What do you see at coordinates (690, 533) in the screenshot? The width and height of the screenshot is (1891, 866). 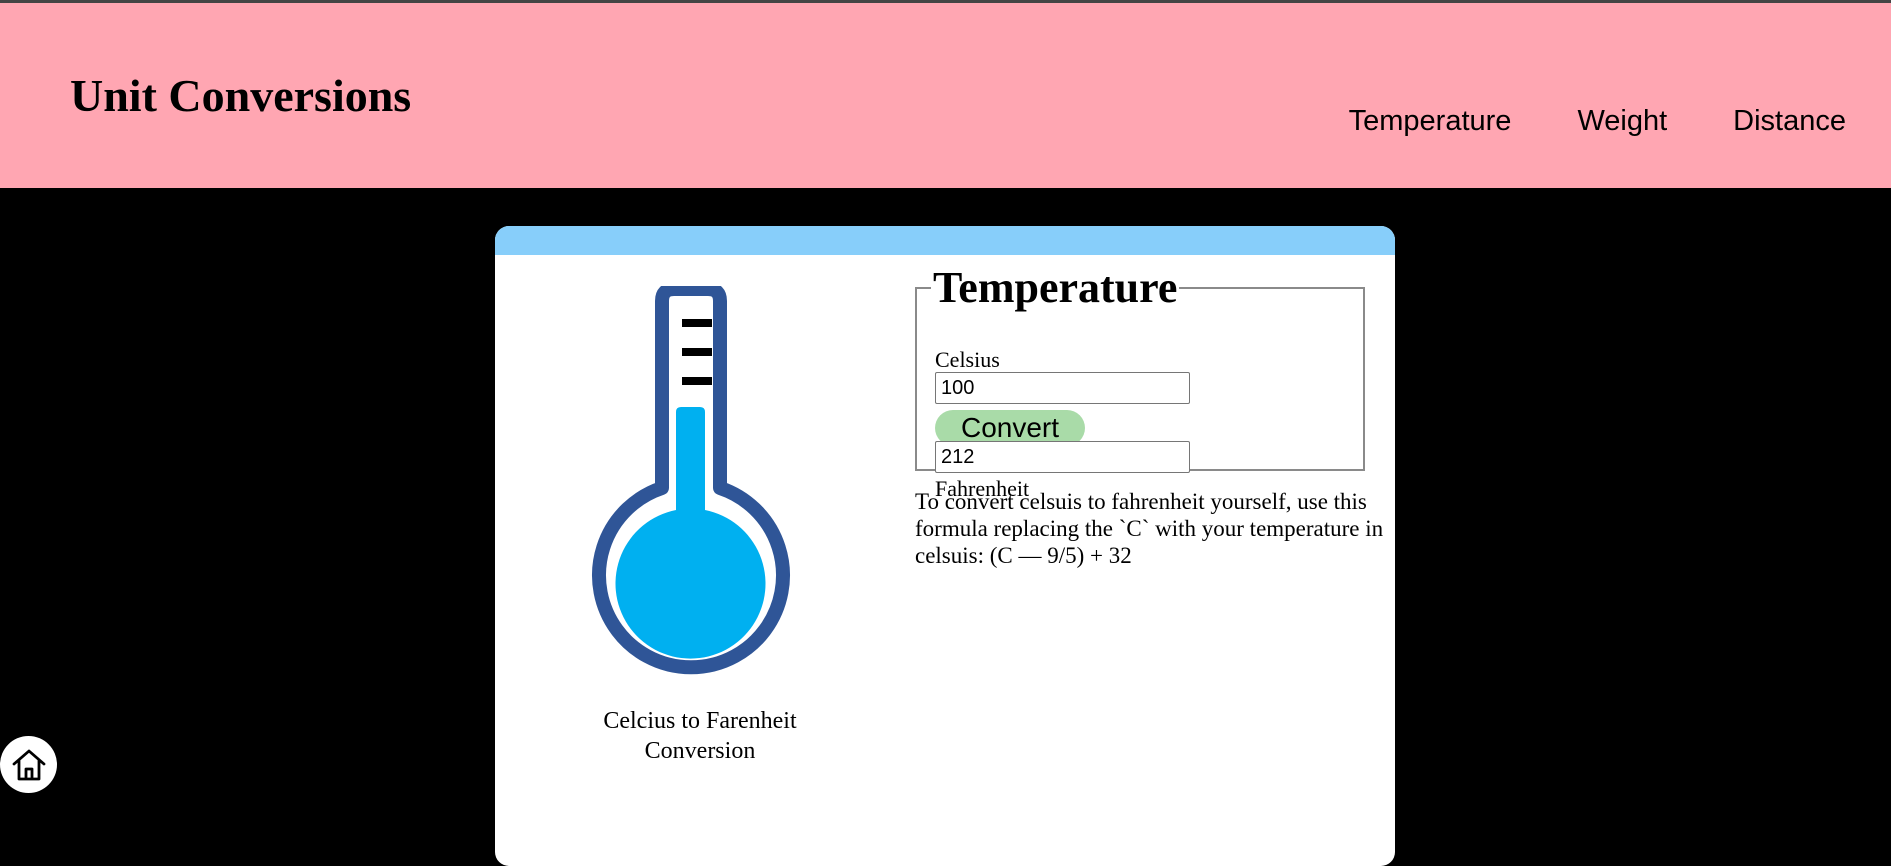 I see `thermometer-liquid` at bounding box center [690, 533].